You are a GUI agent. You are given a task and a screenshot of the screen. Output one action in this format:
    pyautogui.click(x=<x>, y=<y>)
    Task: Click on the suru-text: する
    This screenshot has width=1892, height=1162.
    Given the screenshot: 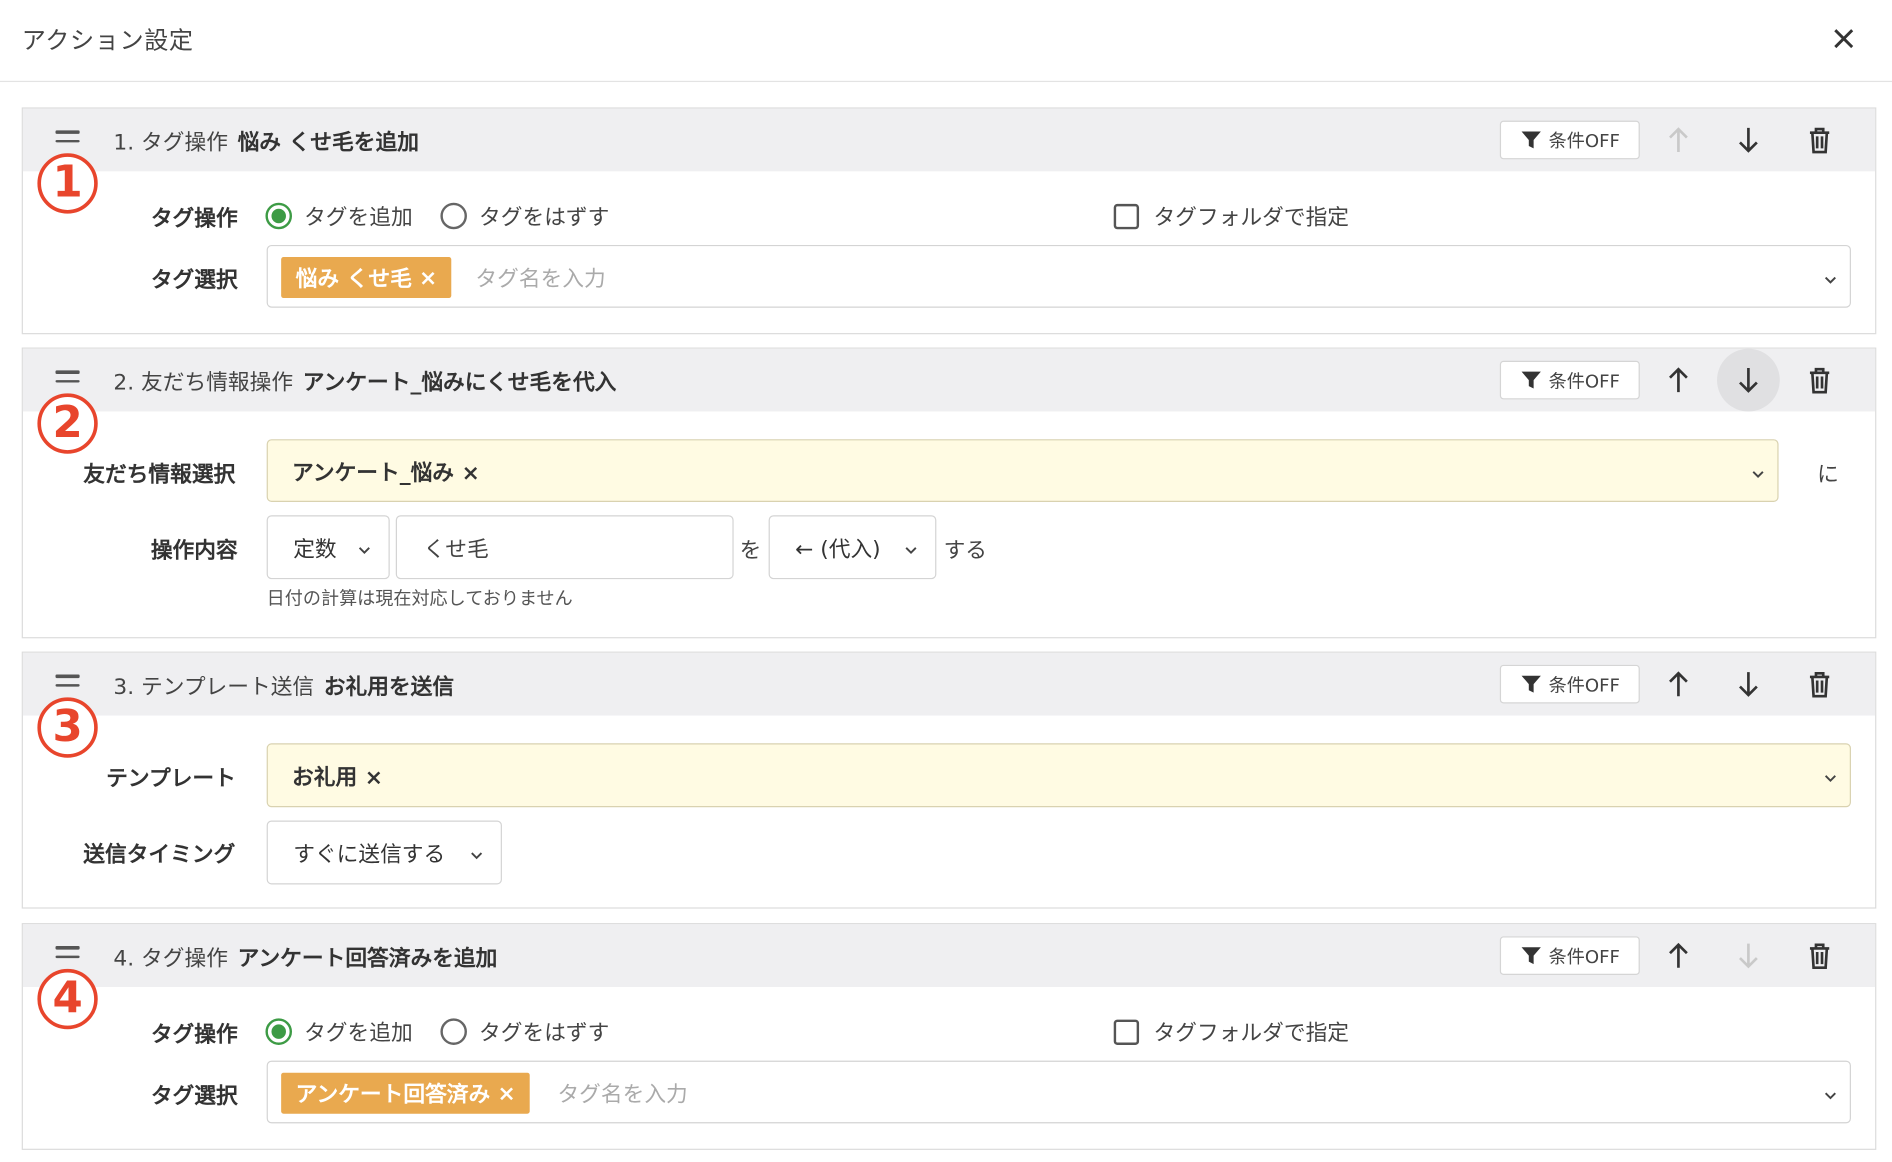 What is the action you would take?
    pyautogui.click(x=965, y=551)
    